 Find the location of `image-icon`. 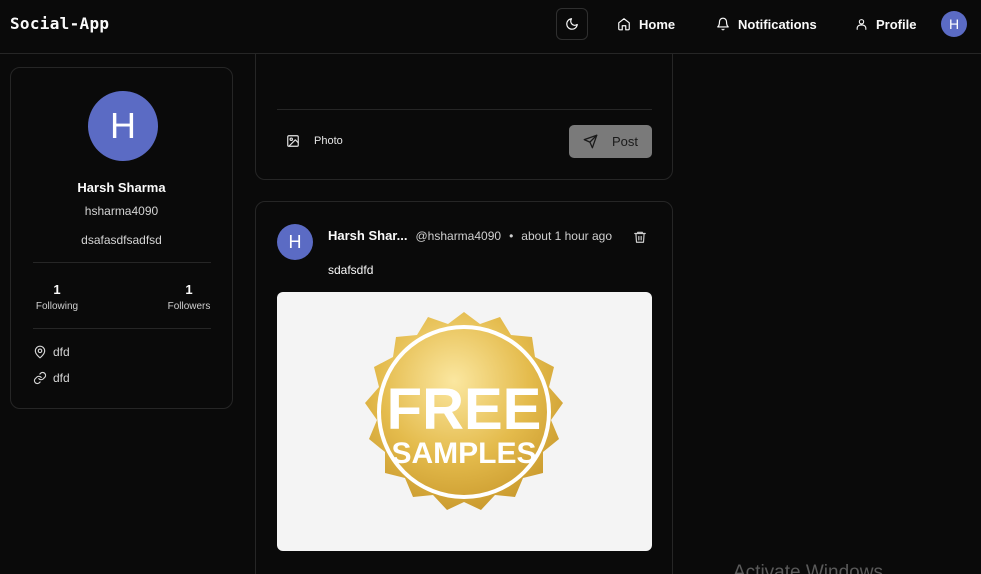

image-icon is located at coordinates (293, 141).